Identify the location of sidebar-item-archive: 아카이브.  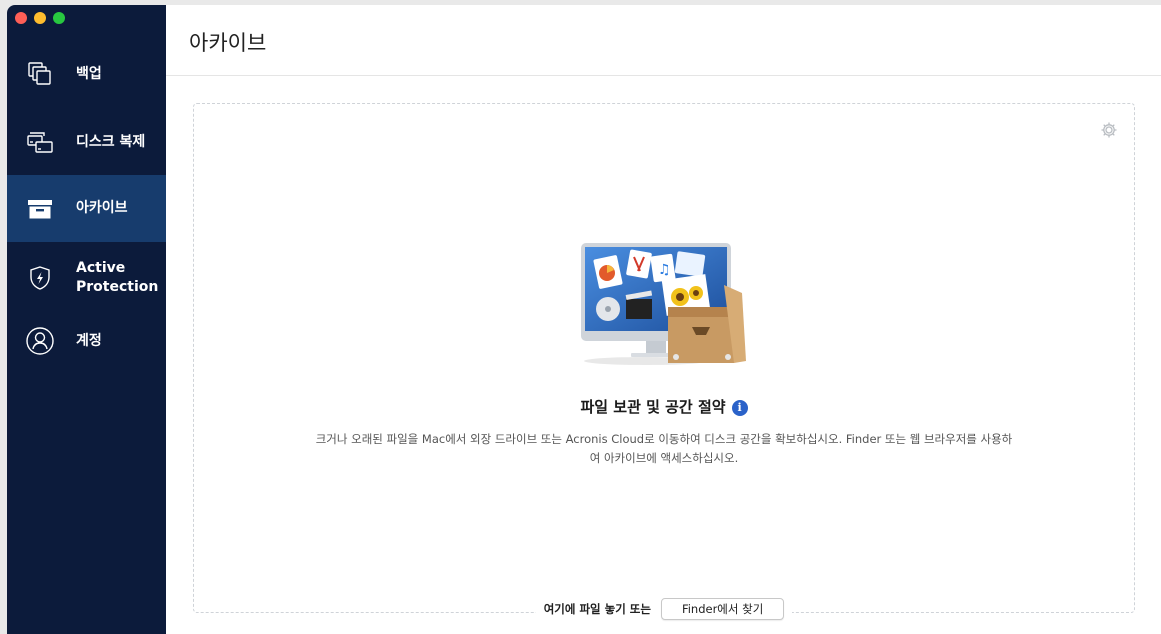
(86, 208).